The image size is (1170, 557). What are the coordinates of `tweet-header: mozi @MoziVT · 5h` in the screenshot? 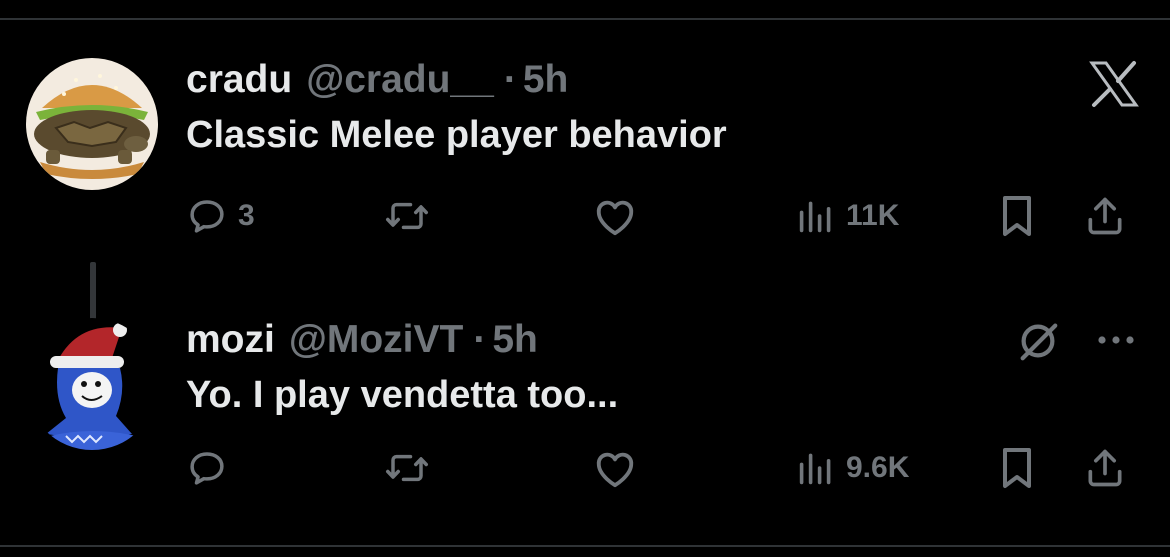 It's located at (362, 340).